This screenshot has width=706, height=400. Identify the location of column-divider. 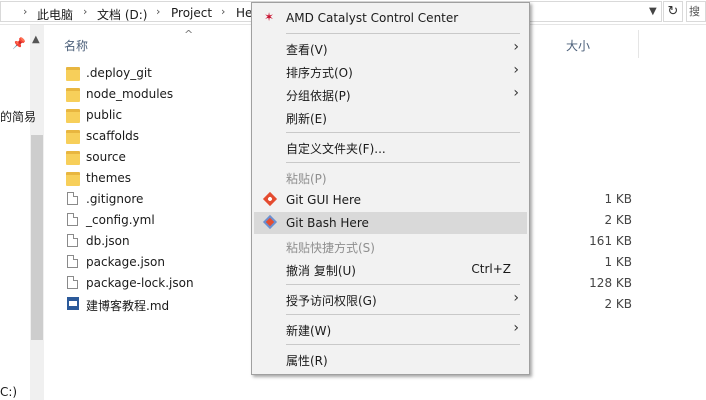
(638, 44).